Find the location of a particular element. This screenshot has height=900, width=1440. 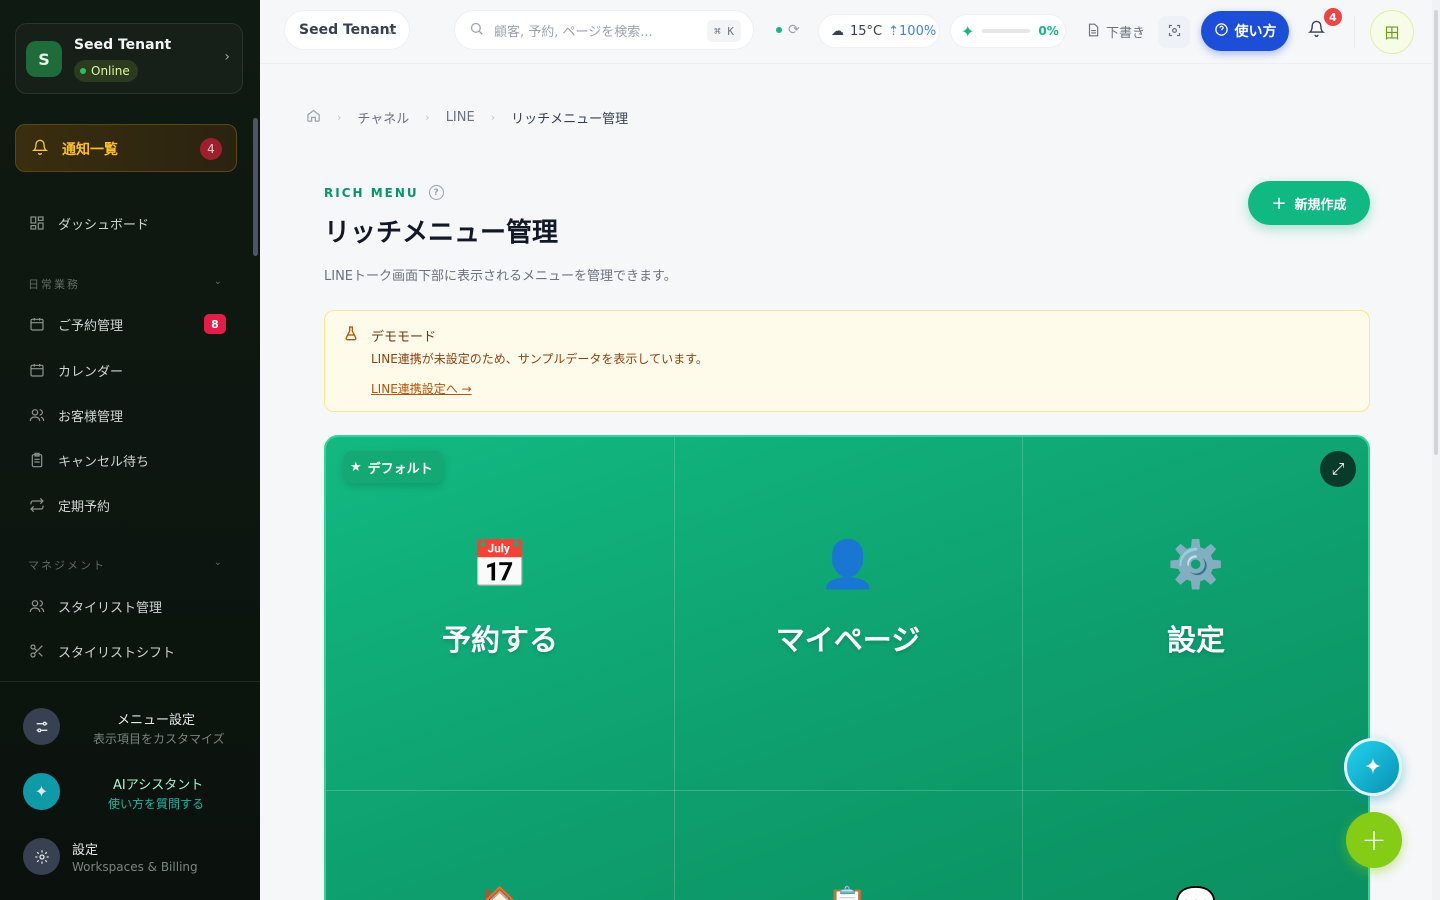

tenant-status-badge: Online is located at coordinates (106, 71).